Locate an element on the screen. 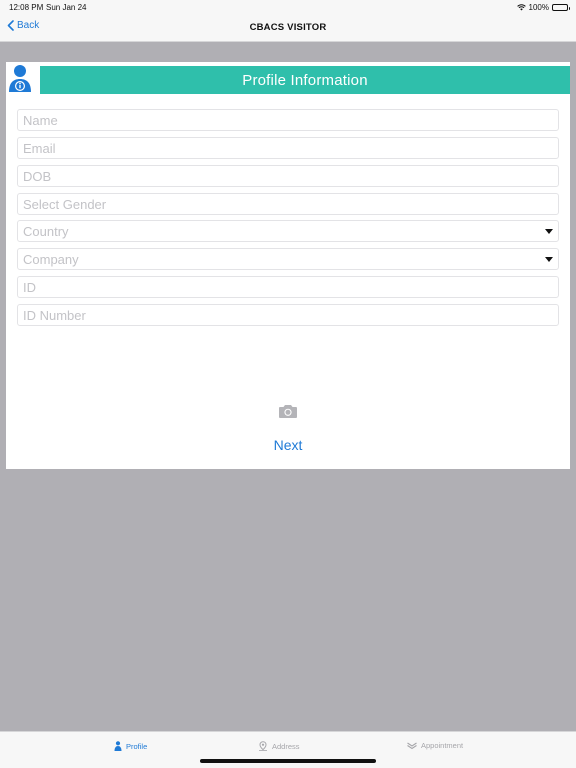 The width and height of the screenshot is (576, 768). status-date: Sun Jan 24 is located at coordinates (66, 7).